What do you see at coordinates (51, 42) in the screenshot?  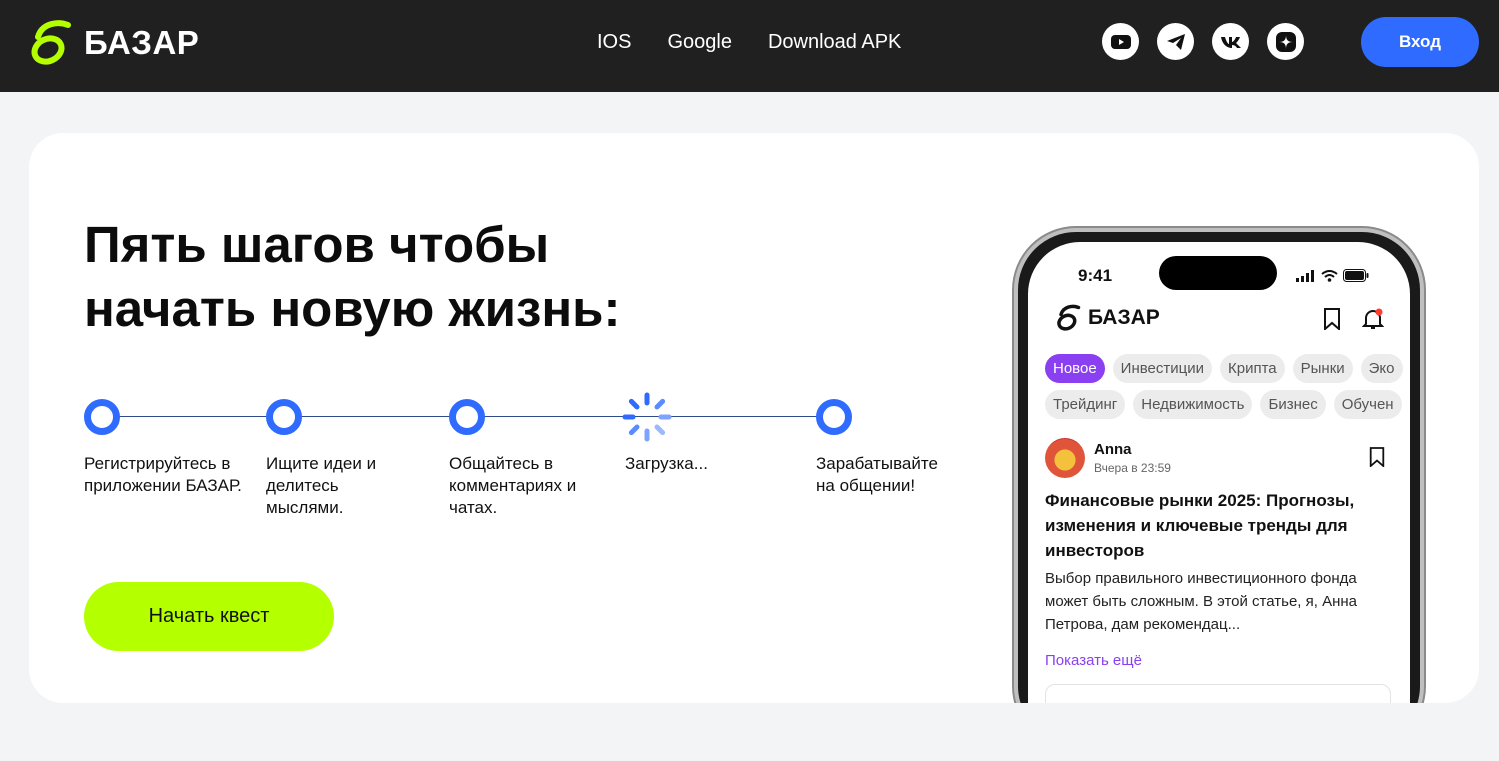 I see `bazar-logo-icon` at bounding box center [51, 42].